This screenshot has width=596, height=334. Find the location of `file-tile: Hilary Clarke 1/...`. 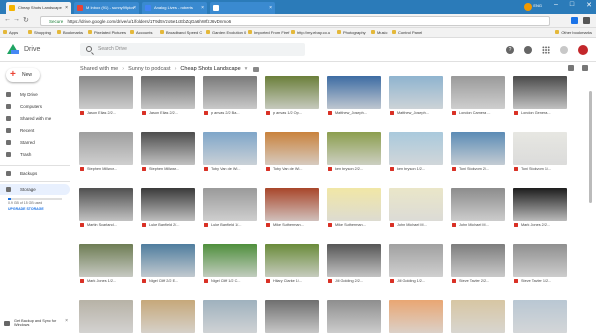

file-tile: Hilary Clarke 1/... is located at coordinates (292, 264).